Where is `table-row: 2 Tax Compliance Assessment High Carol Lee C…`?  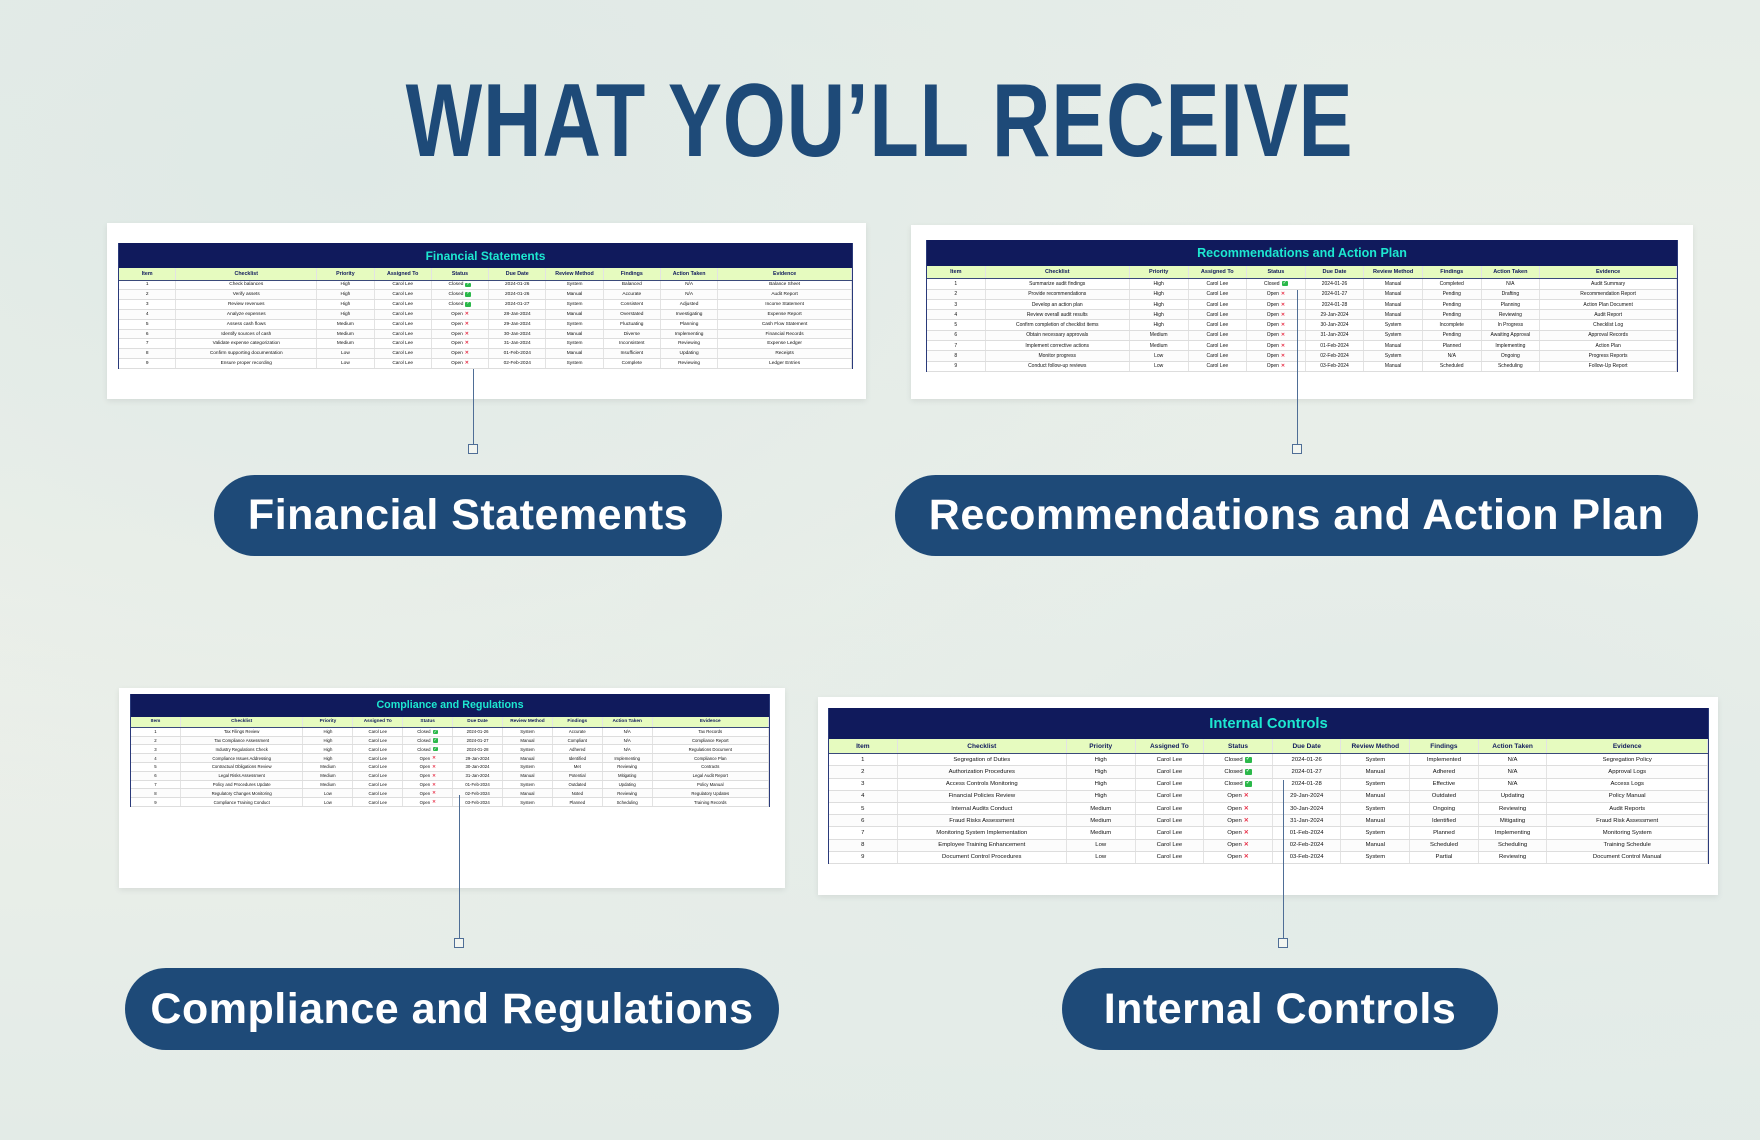
table-row: 2 Tax Compliance Assessment High Carol Lee C… is located at coordinates (450, 741).